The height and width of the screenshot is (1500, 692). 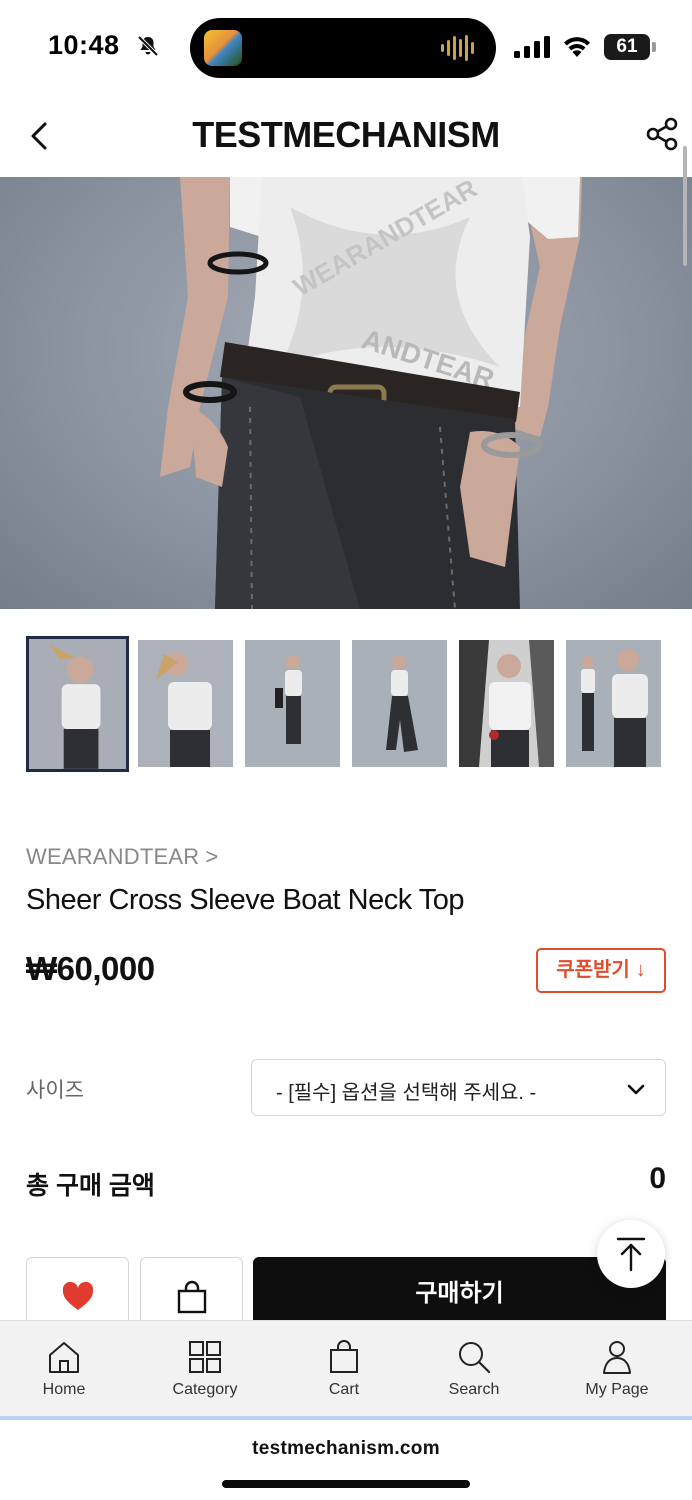 I want to click on status-bar: 10:48 61, so click(x=346, y=48).